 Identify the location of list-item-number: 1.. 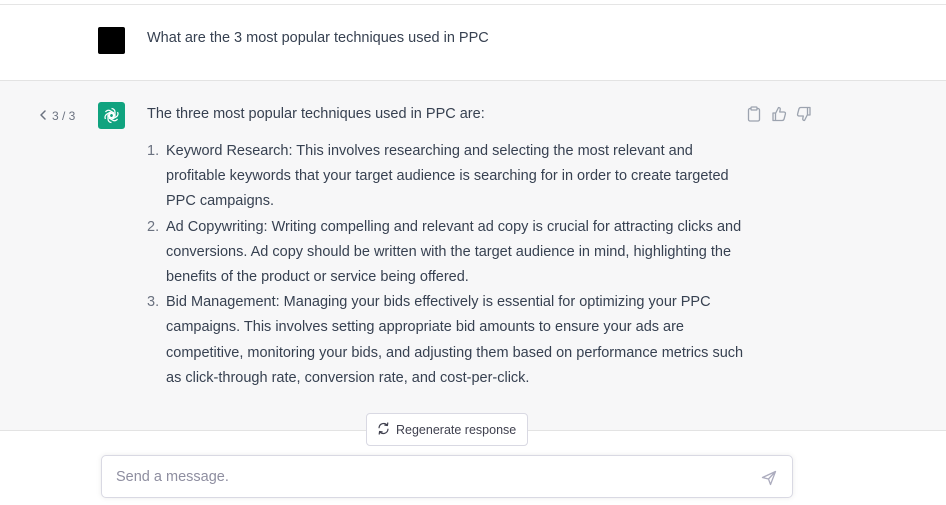
(153, 151).